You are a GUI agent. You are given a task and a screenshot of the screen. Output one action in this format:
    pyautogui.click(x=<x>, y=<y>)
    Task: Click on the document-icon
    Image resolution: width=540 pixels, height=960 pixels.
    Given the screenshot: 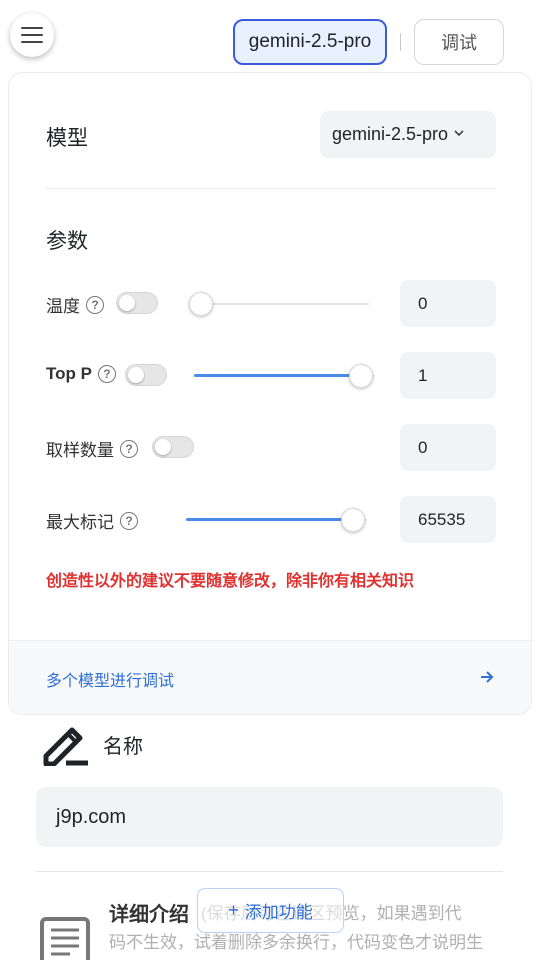 What is the action you would take?
    pyautogui.click(x=65, y=938)
    